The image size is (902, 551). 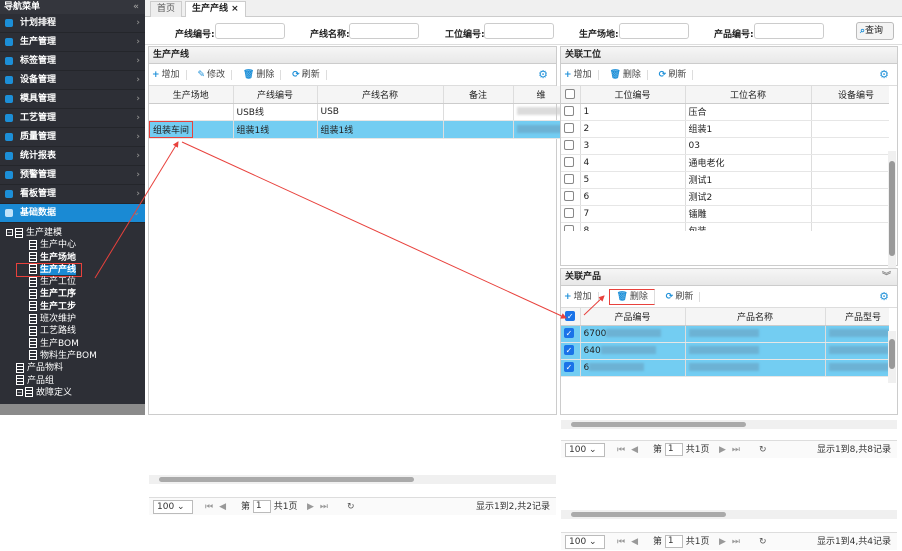 What do you see at coordinates (725, 180) in the screenshot?
I see `table-row: 5 测试1` at bounding box center [725, 180].